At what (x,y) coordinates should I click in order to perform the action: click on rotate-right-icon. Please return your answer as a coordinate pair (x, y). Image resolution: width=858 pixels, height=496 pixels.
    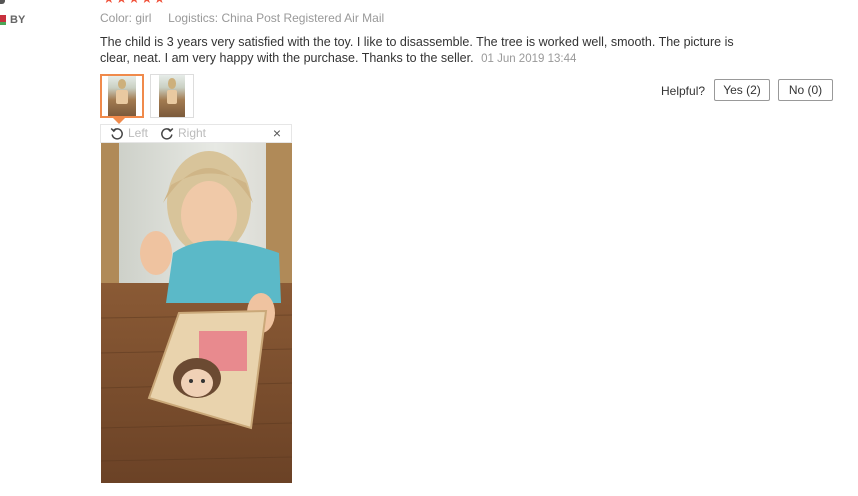
    Looking at the image, I should click on (167, 133).